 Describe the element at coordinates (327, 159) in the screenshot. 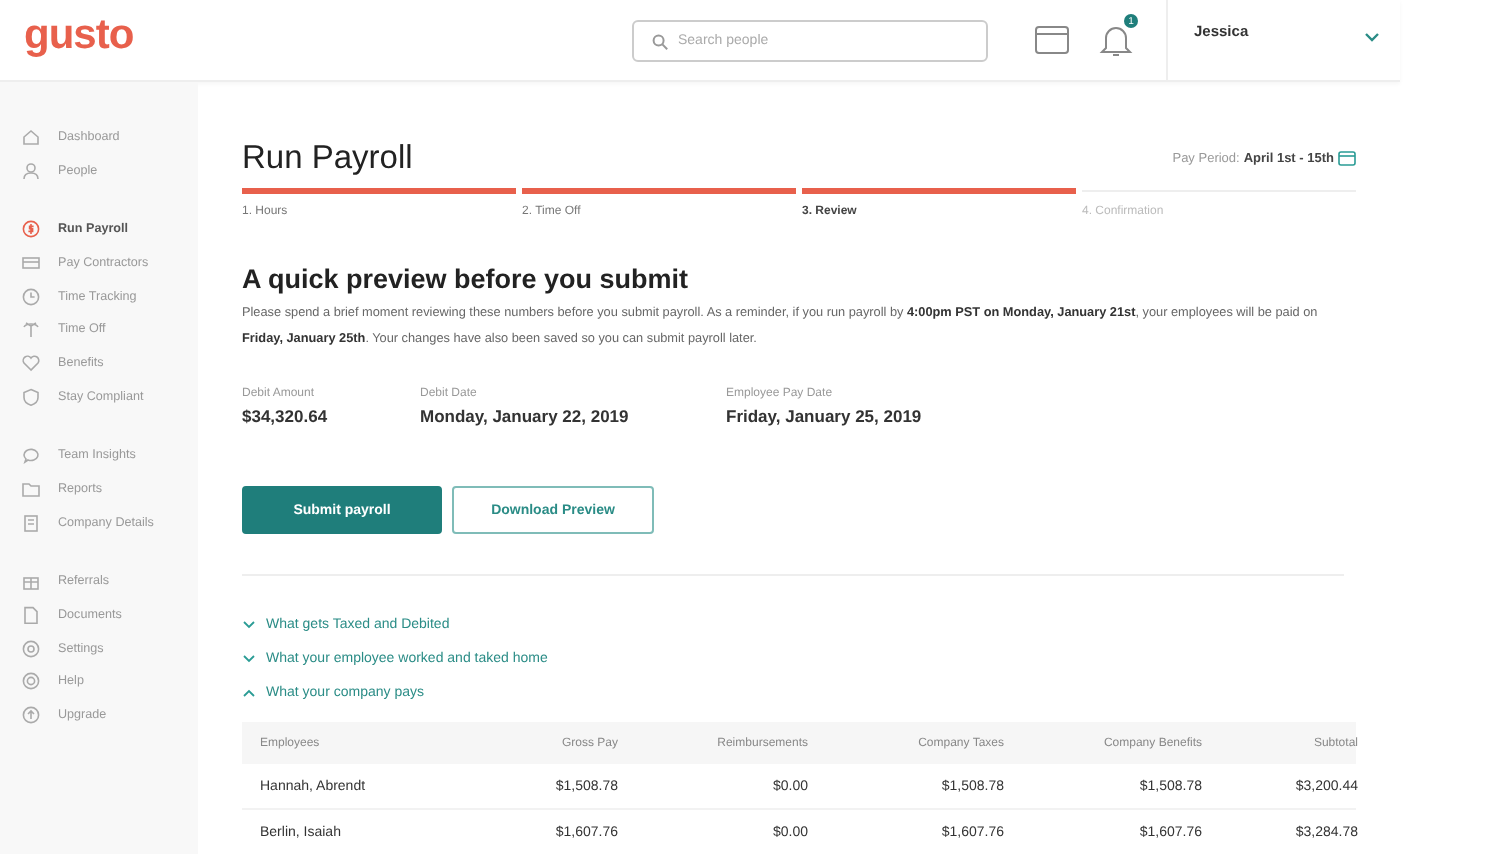

I see `page-title: Run Payroll` at that location.